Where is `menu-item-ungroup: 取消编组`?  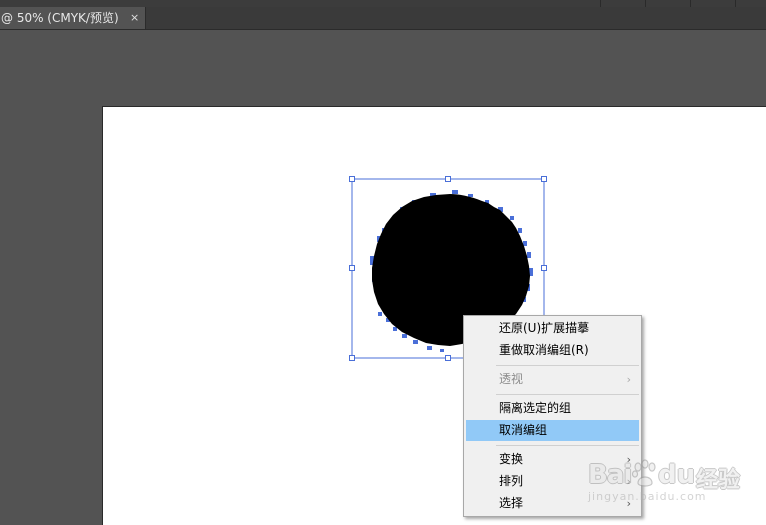 menu-item-ungroup: 取消编组 is located at coordinates (552, 430).